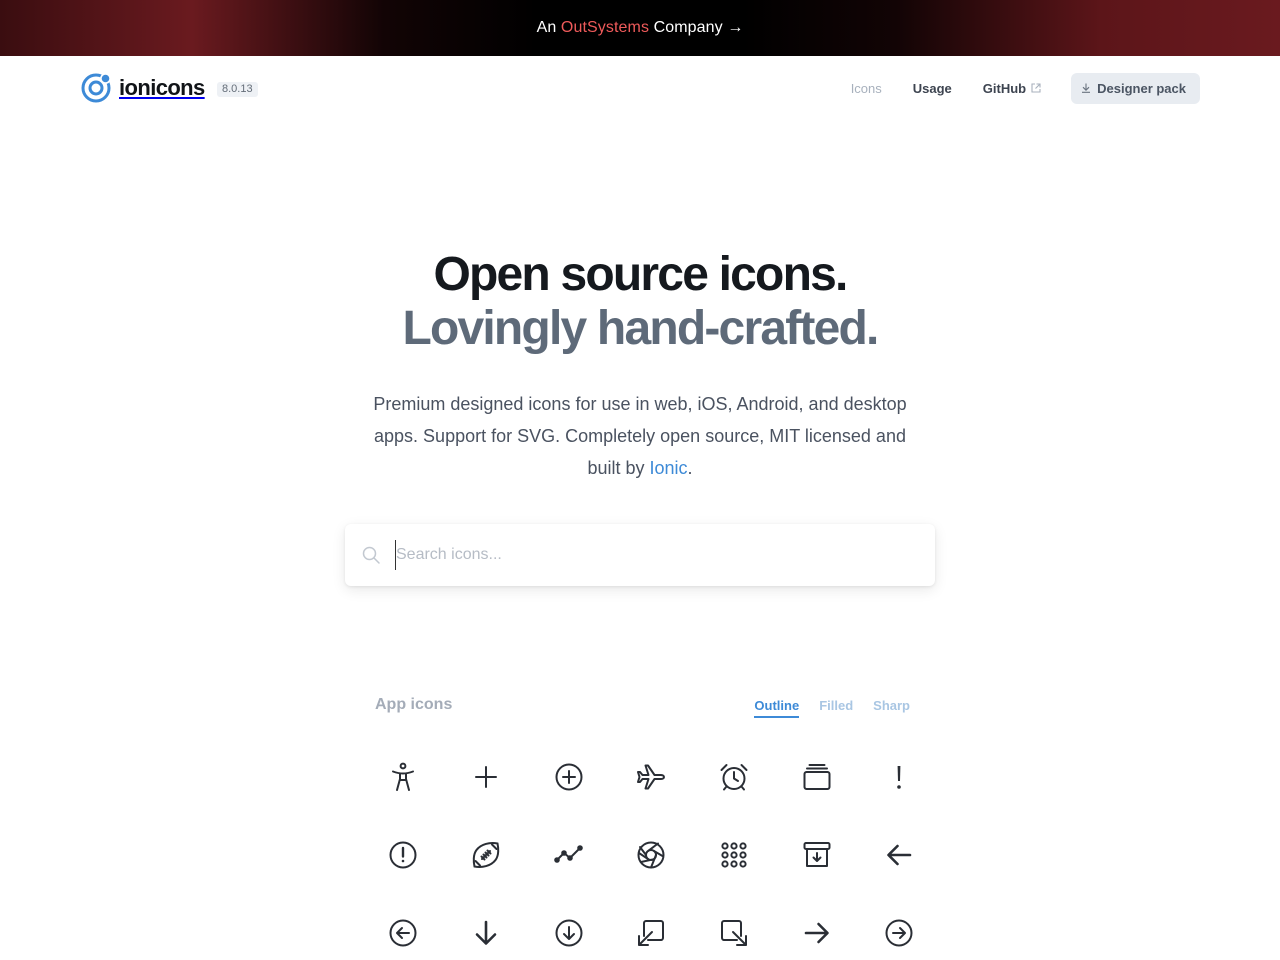 The width and height of the screenshot is (1280, 960). Describe the element at coordinates (640, 328) in the screenshot. I see `hero-title-line2: Lovingly hand-crafted.` at that location.